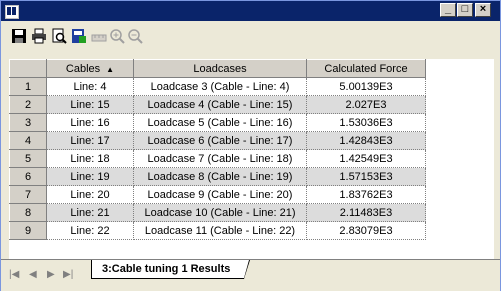  What do you see at coordinates (28, 86) in the screenshot?
I see `row-number: 1` at bounding box center [28, 86].